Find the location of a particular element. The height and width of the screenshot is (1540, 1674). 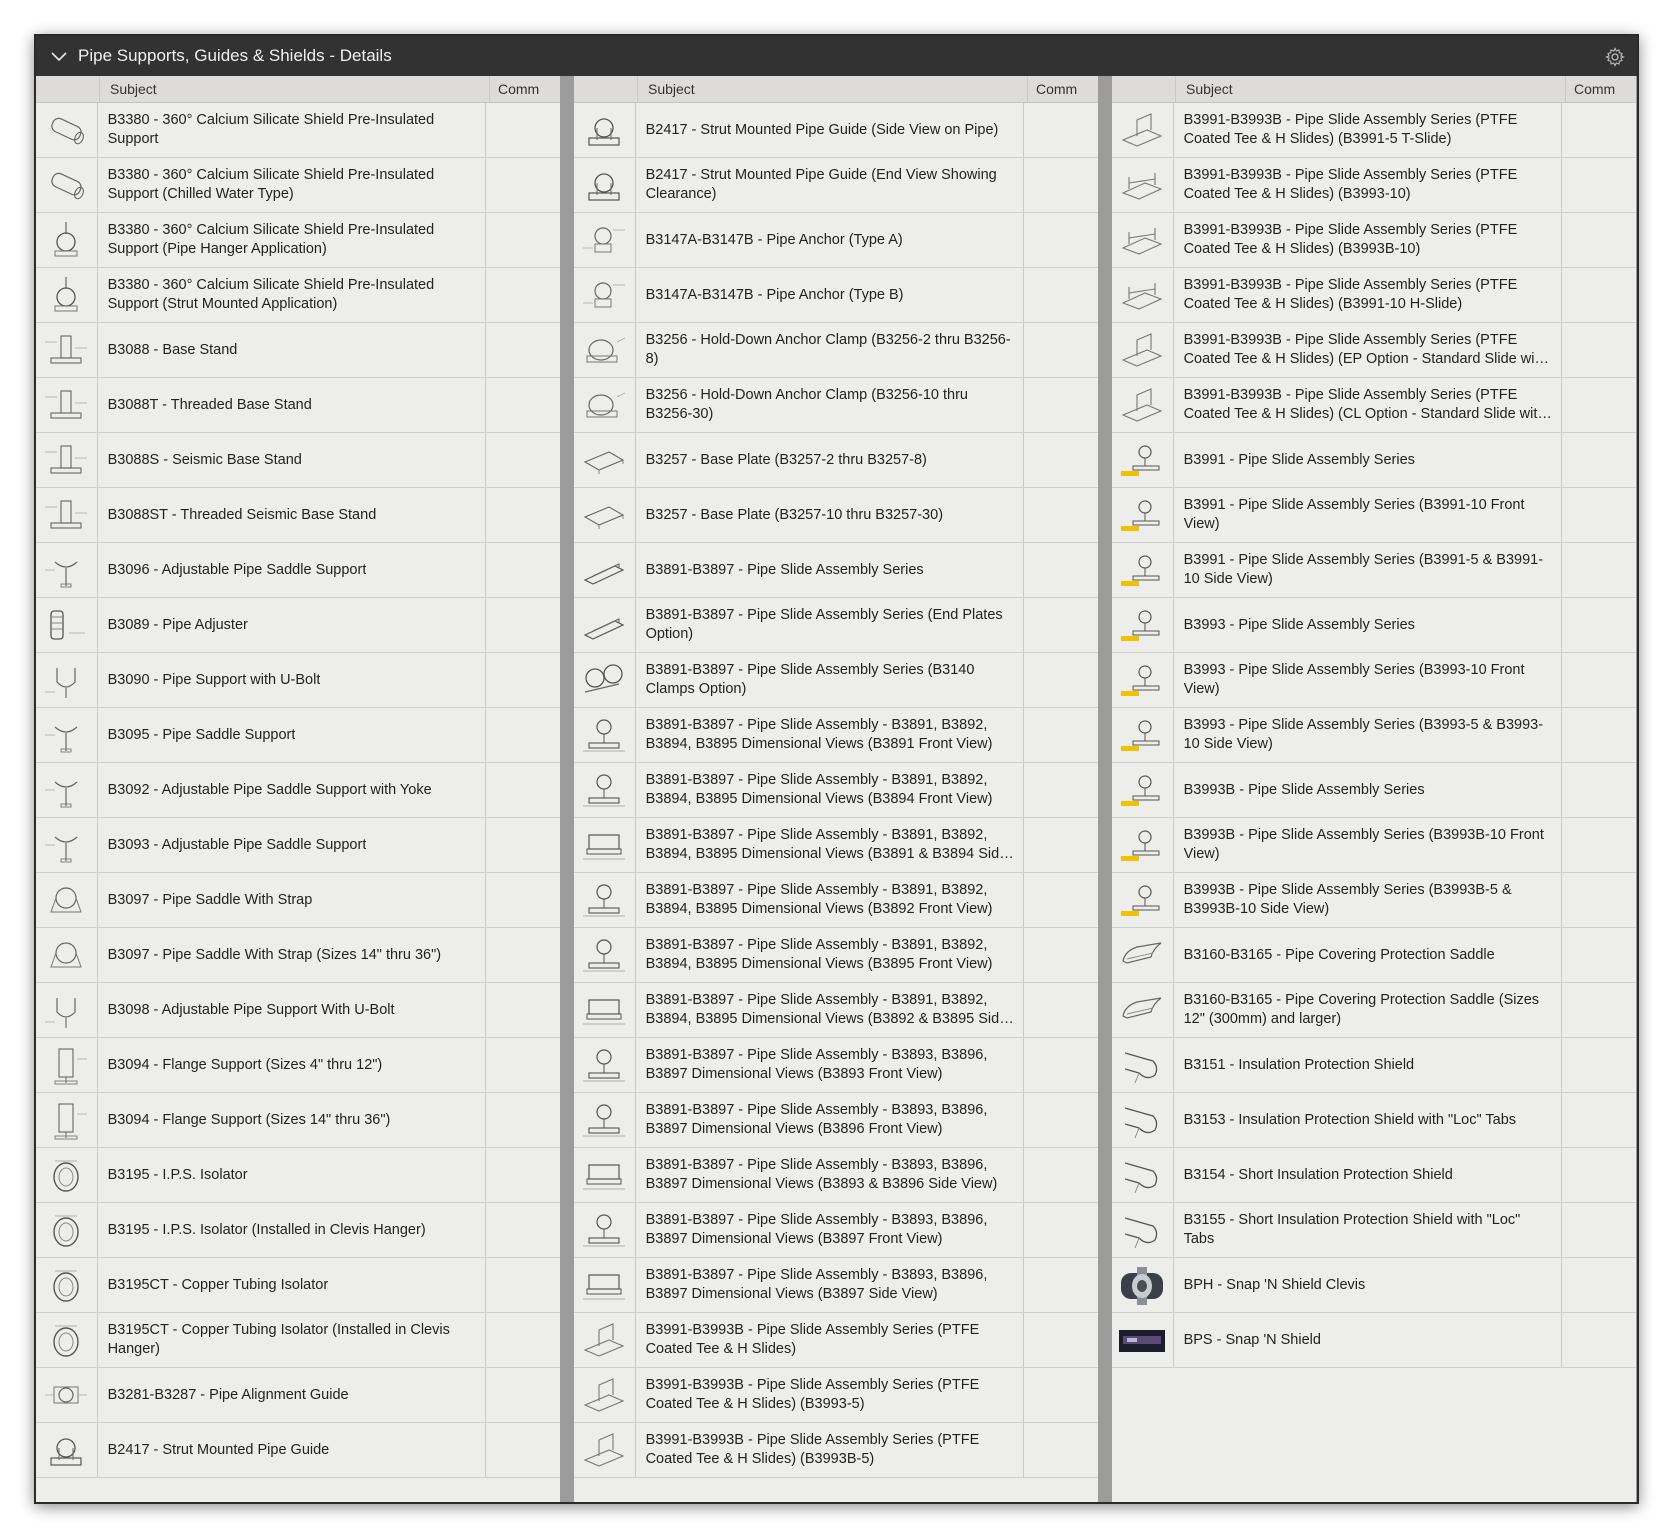

list-item: B3089 - Pipe Adjuster is located at coordinates (298, 625).